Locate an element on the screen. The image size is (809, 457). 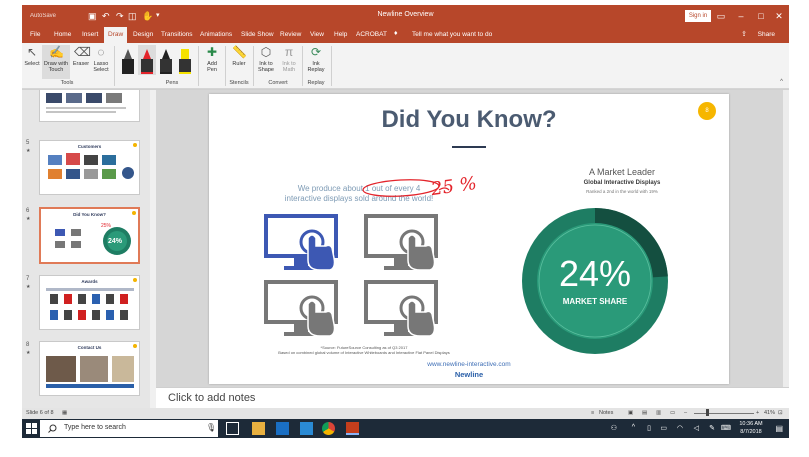
wifi-icon: ◠ is located at coordinates (680, 428).